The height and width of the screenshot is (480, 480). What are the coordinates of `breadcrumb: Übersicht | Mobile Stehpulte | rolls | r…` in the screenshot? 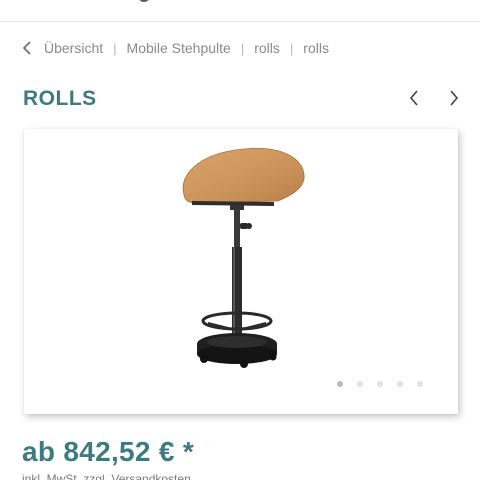 It's located at (175, 48).